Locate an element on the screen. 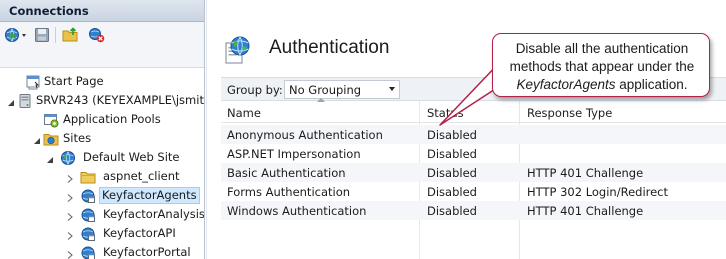 The height and width of the screenshot is (259, 726). tree-item-keyfactoranalysis: KeyfactorAnalysis is located at coordinates (102, 214).